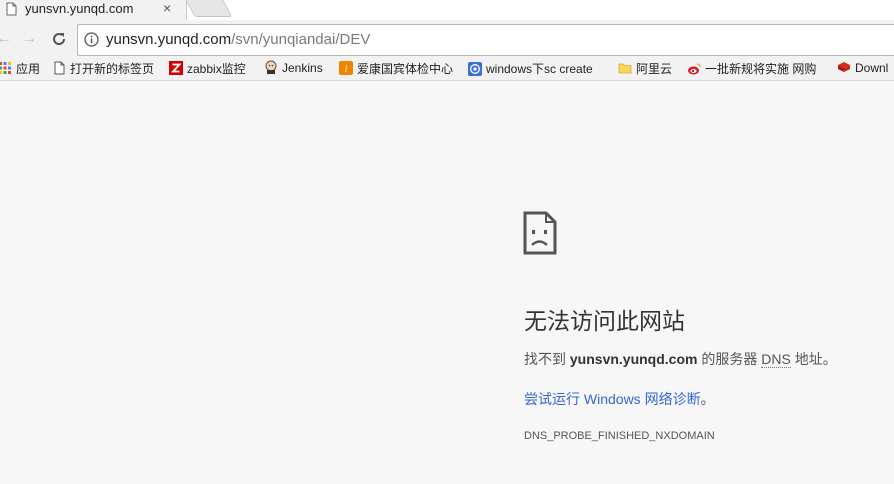 Image resolution: width=894 pixels, height=484 pixels. I want to click on url-text: yunsvn.yunqd.com/svn/yunqiandai/DEV, so click(238, 39).